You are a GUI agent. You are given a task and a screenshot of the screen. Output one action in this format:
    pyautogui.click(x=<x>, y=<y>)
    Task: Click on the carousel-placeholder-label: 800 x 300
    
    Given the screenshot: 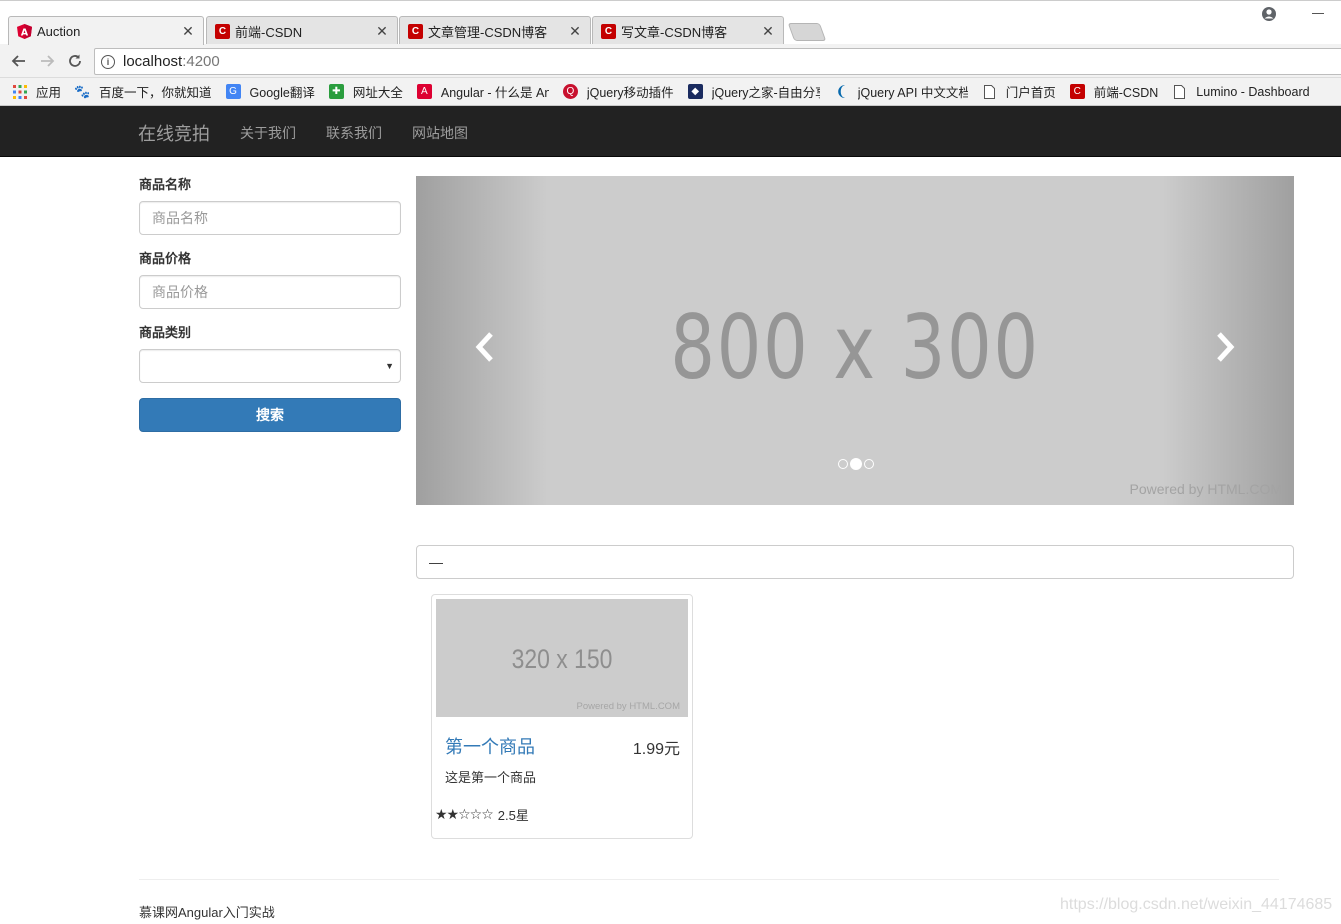 What is the action you would take?
    pyautogui.click(x=855, y=347)
    